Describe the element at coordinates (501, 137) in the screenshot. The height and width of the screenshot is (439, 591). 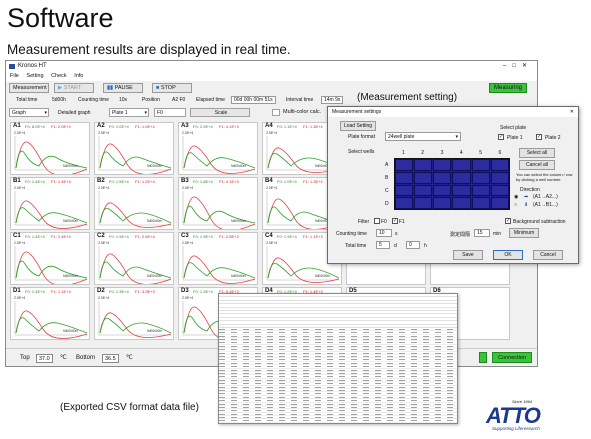
I see `plate1-checkbox: ✓` at that location.